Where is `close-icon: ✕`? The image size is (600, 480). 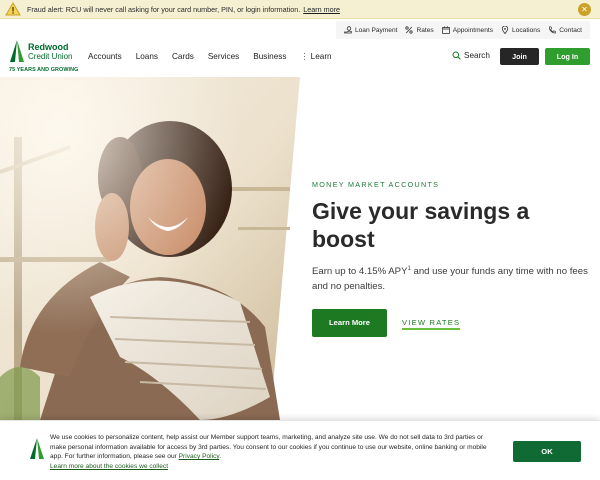 close-icon: ✕ is located at coordinates (584, 9).